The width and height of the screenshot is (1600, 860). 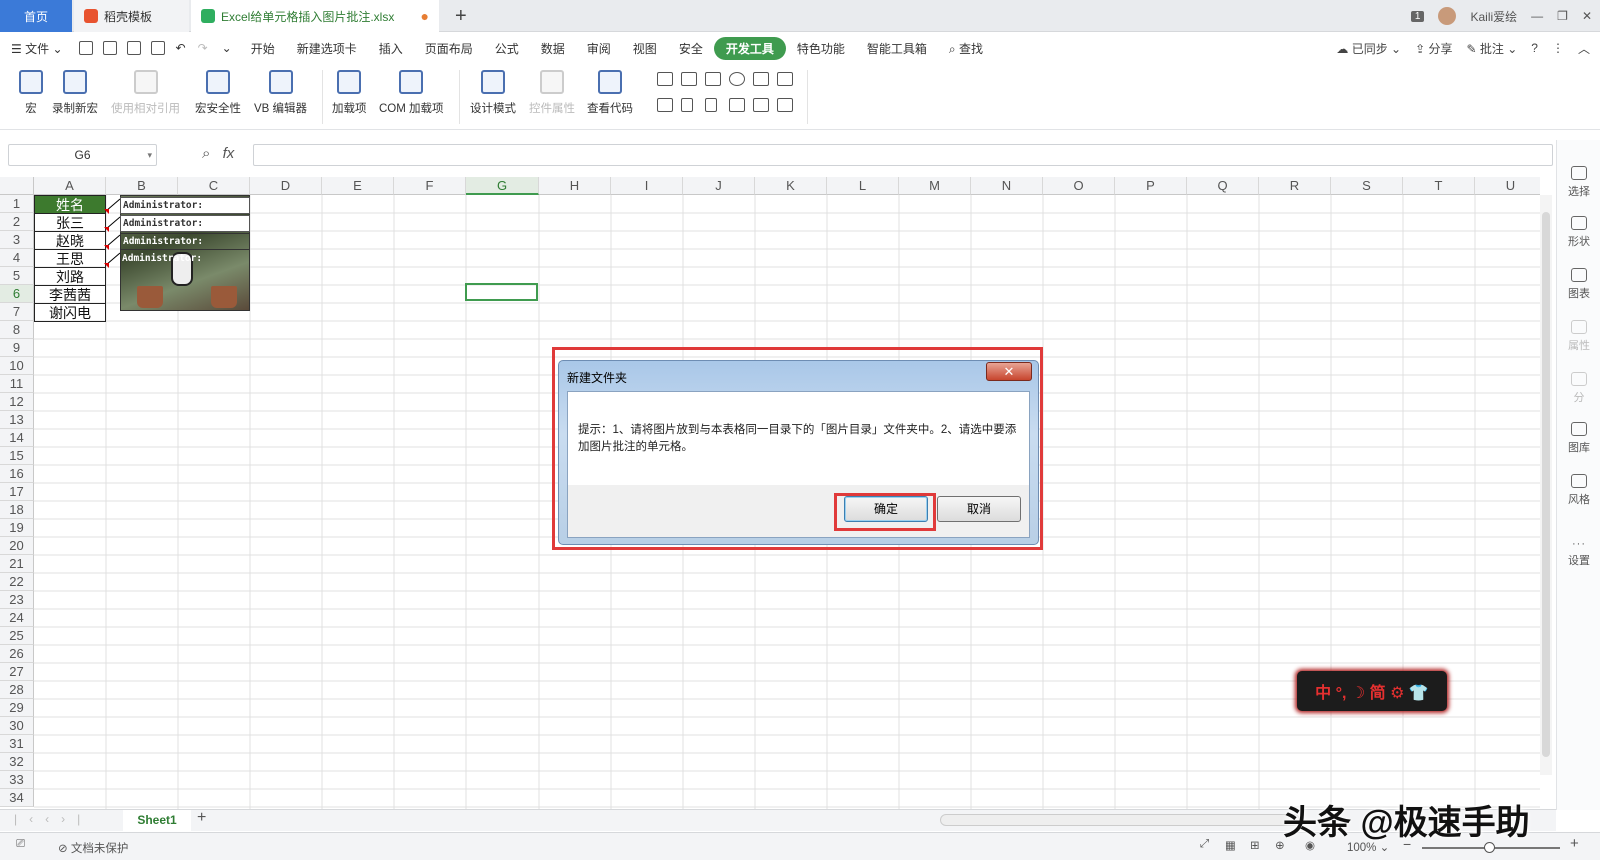 What do you see at coordinates (575, 186) in the screenshot?
I see `column-header-h: H` at bounding box center [575, 186].